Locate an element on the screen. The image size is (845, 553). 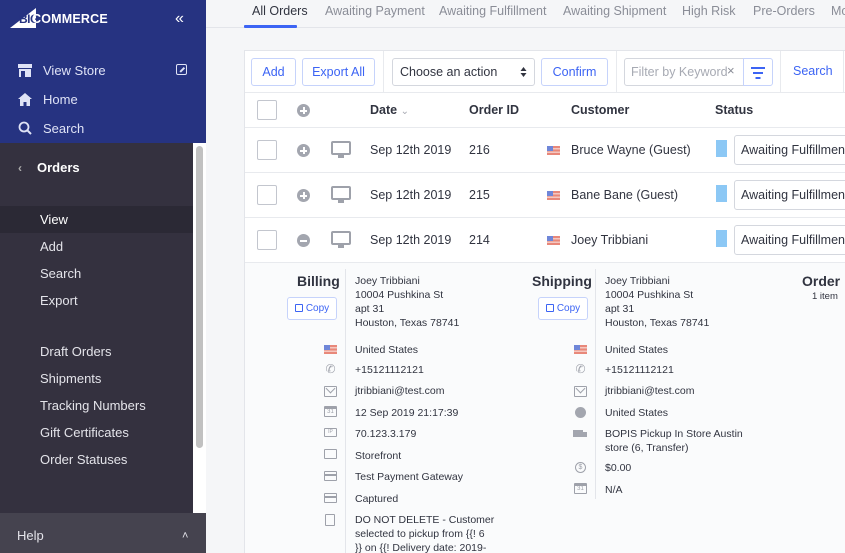
billing-apt: apt 31 is located at coordinates (370, 309).